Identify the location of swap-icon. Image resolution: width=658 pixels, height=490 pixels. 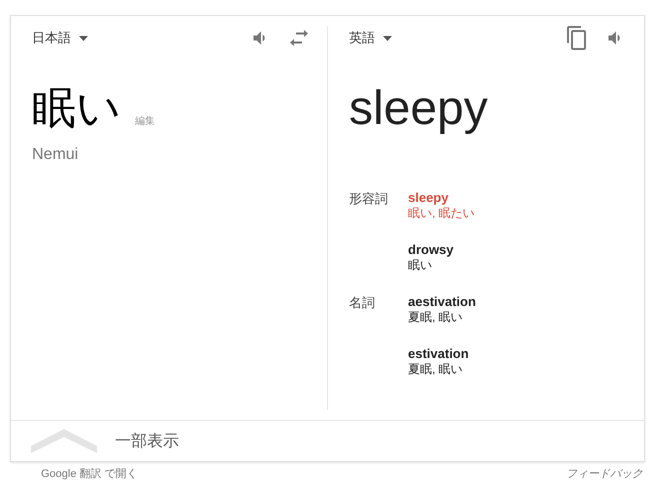
(299, 38).